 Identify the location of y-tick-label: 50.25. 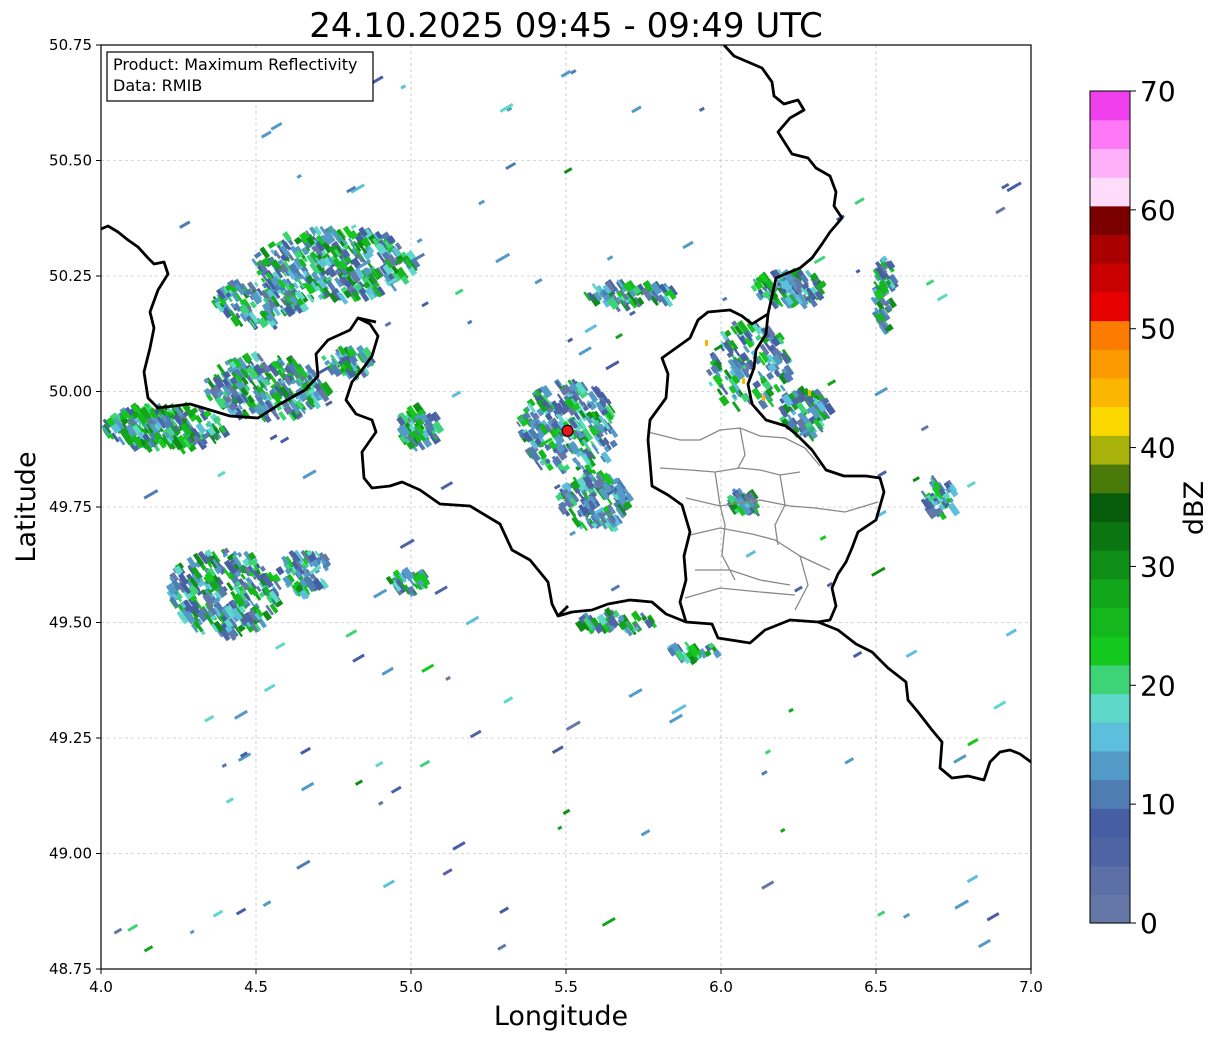
(70, 276).